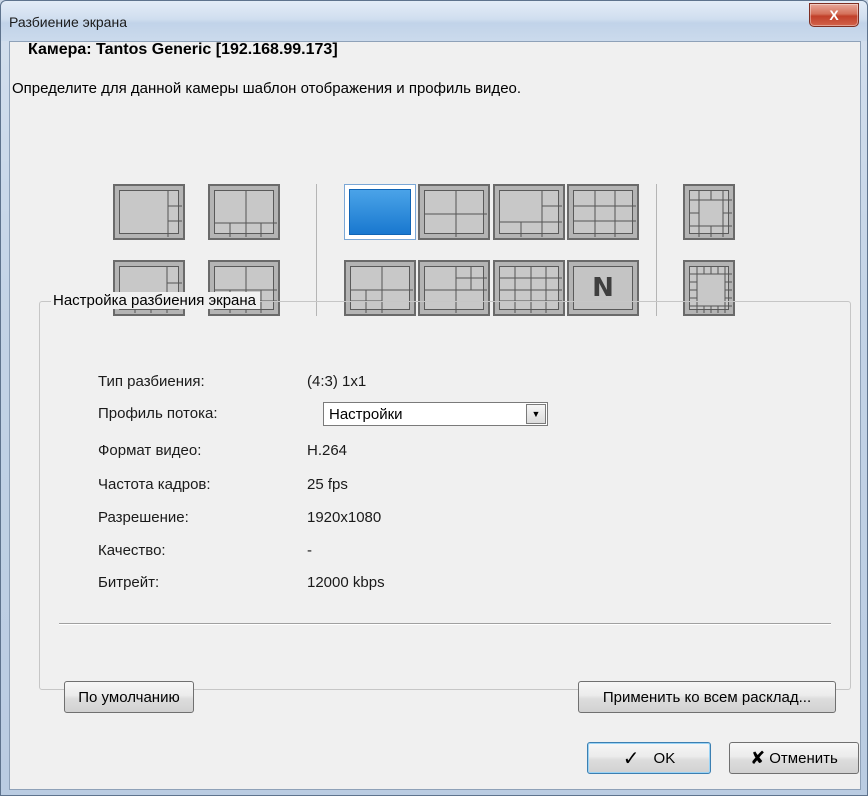 The image size is (868, 796). I want to click on resolution-label: Разрешение:, so click(143, 517).